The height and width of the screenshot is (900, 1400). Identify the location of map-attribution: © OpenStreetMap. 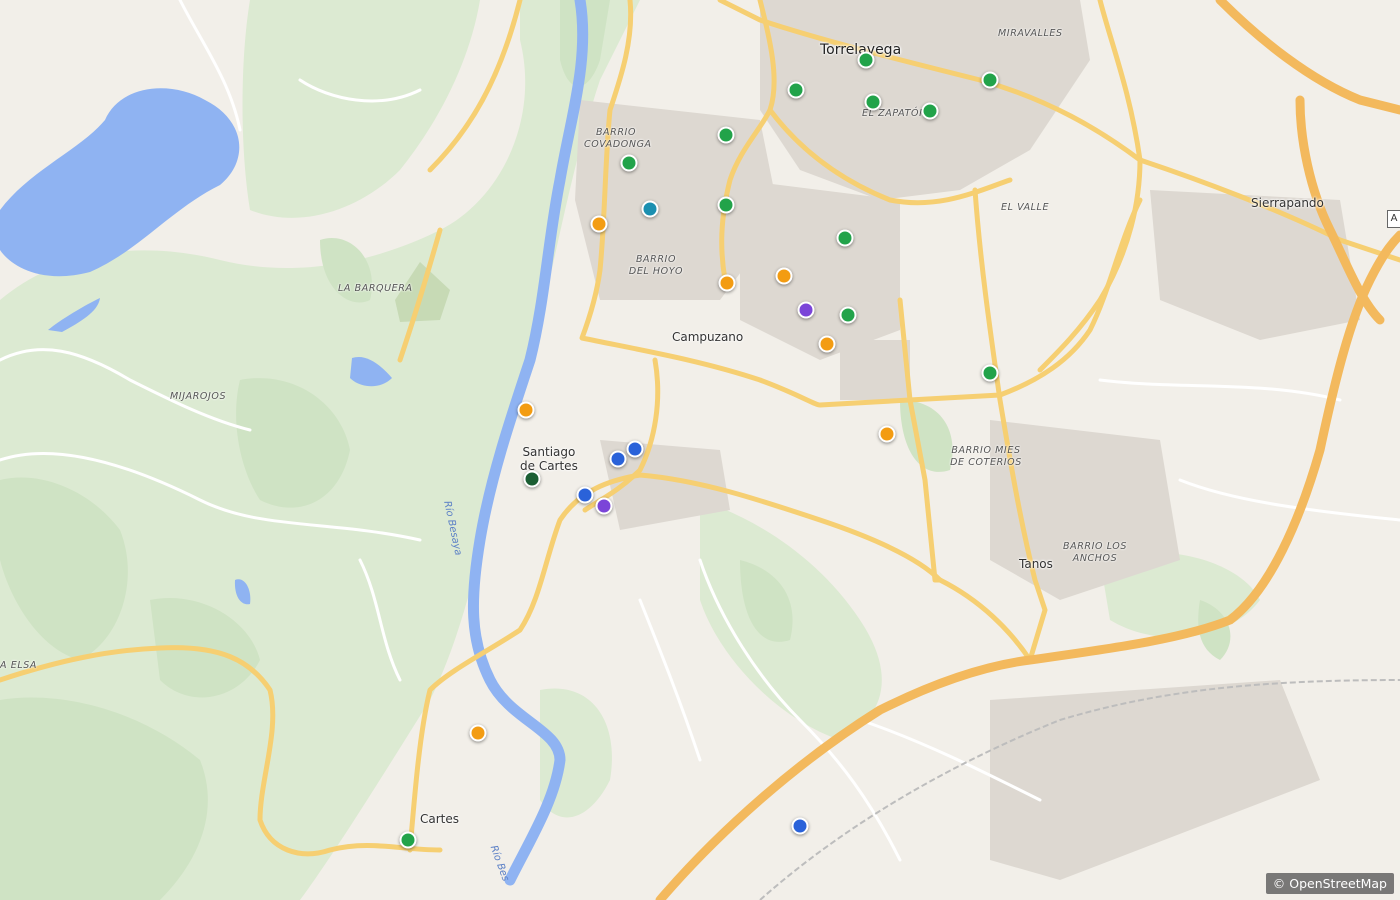
(1329, 883).